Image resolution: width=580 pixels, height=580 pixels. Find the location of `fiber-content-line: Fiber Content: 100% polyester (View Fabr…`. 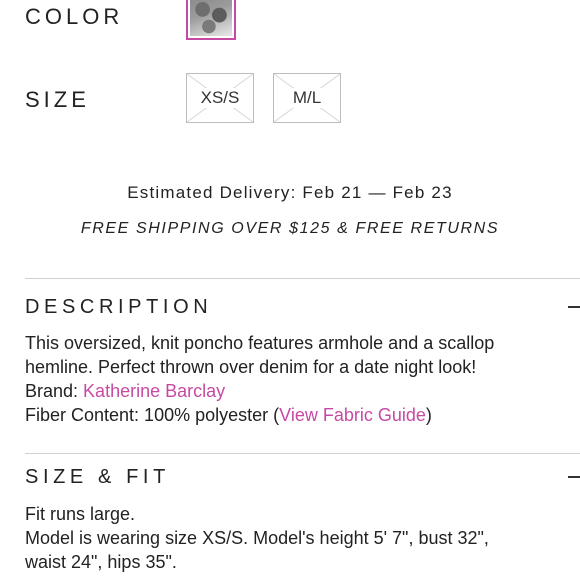

fiber-content-line: Fiber Content: 100% polyester (View Fabr… is located at coordinates (297, 415).